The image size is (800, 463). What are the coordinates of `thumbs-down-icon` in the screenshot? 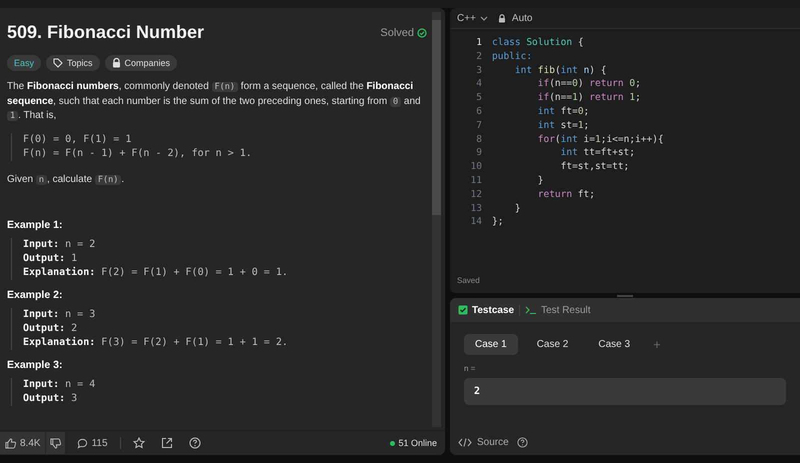 It's located at (55, 443).